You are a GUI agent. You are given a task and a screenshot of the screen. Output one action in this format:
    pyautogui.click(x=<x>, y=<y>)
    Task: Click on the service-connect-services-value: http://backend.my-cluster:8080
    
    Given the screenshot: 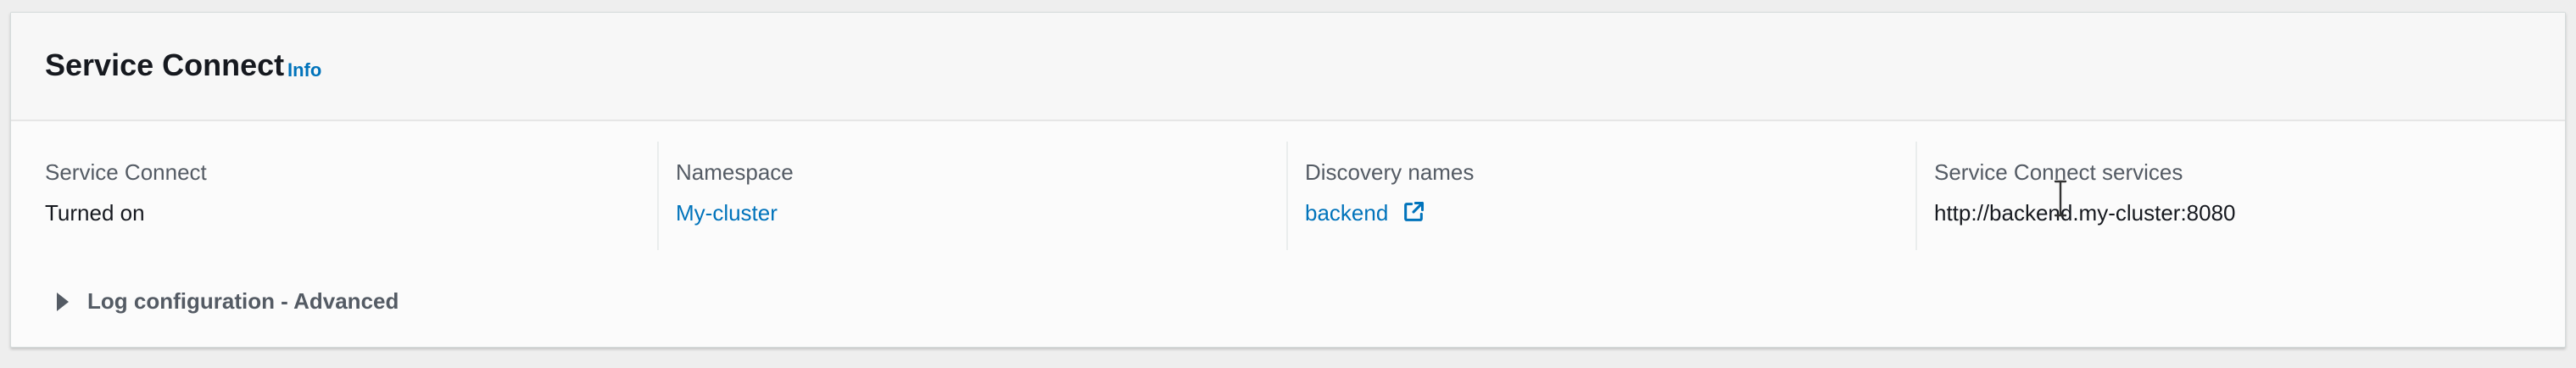 What is the action you would take?
    pyautogui.click(x=2085, y=213)
    